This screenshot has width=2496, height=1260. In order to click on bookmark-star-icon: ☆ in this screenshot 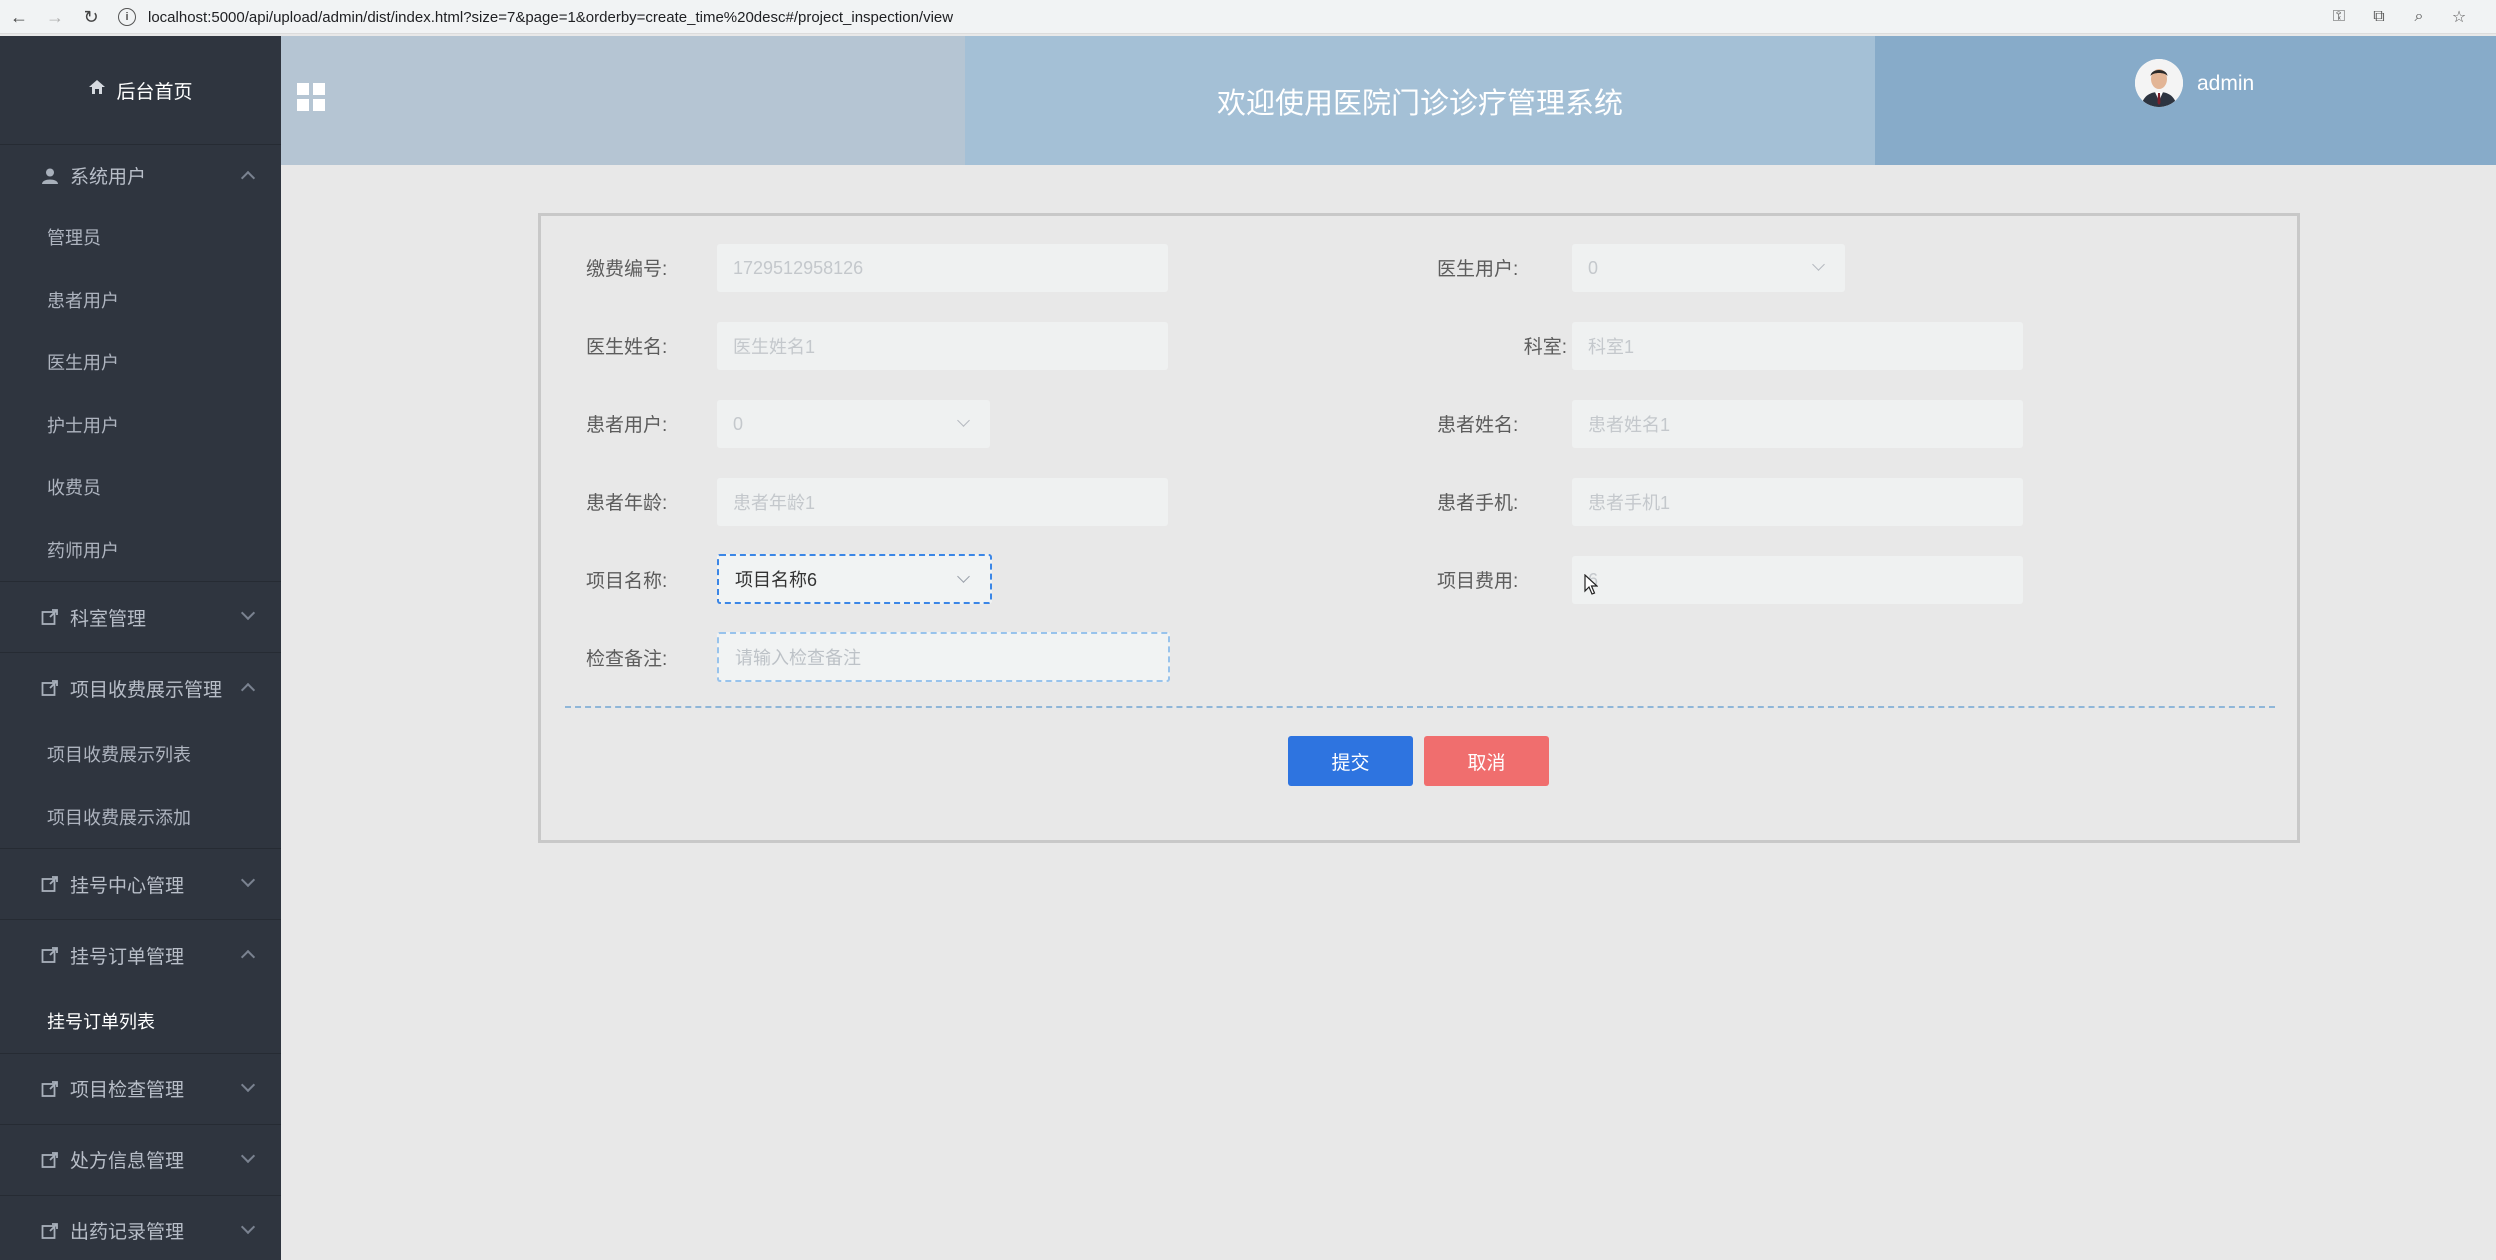, I will do `click(2459, 17)`.